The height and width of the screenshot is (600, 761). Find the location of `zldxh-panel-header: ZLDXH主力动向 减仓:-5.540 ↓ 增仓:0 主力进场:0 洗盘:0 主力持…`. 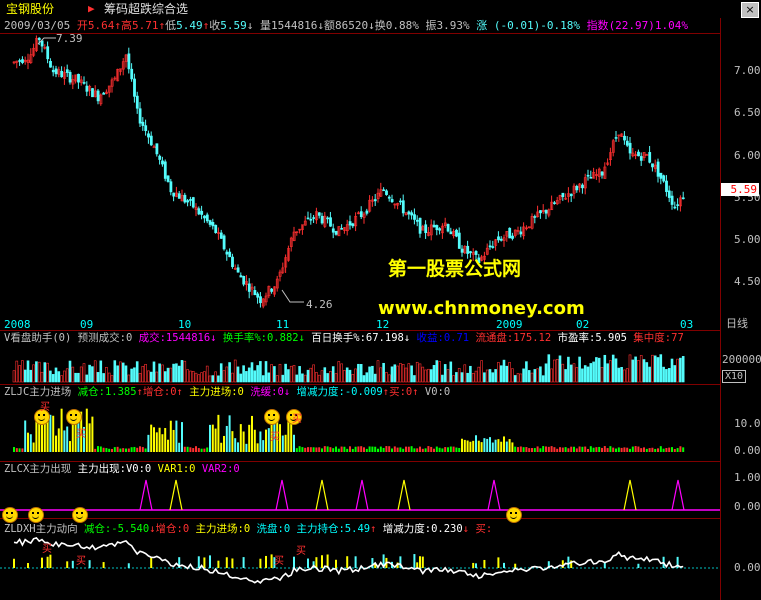

zldxh-panel-header: ZLDXH主力动向 减仓:-5.540 ↓ 增仓:0 主力进场:0 洗盘:0 主力持… is located at coordinates (248, 529).